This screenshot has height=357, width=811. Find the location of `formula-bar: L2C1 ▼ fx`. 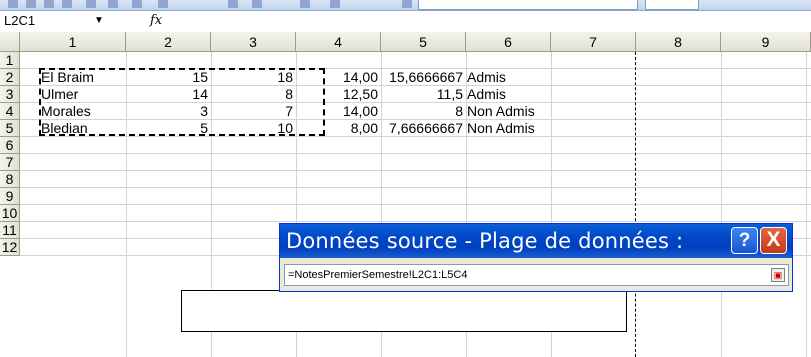

formula-bar: L2C1 ▼ fx is located at coordinates (405, 22).